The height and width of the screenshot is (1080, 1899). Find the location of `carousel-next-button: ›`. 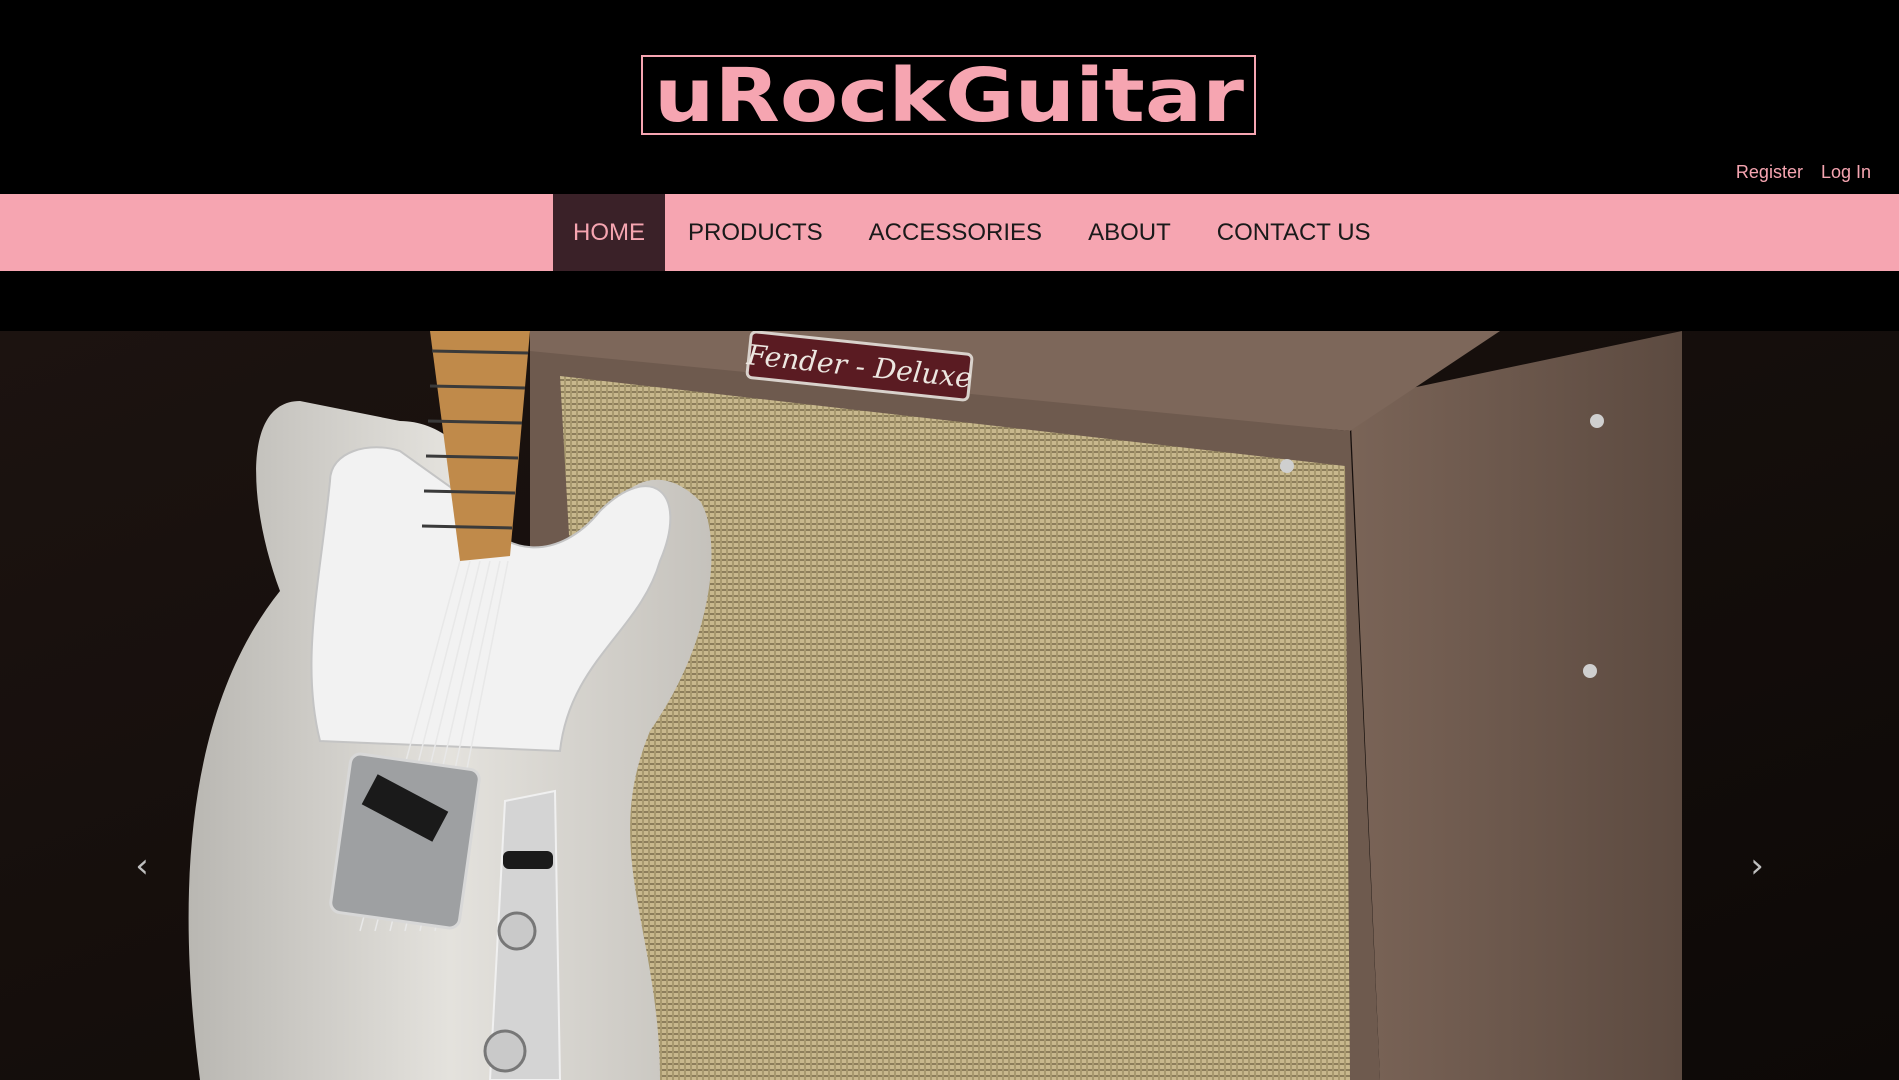

carousel-next-button: › is located at coordinates (1757, 866).